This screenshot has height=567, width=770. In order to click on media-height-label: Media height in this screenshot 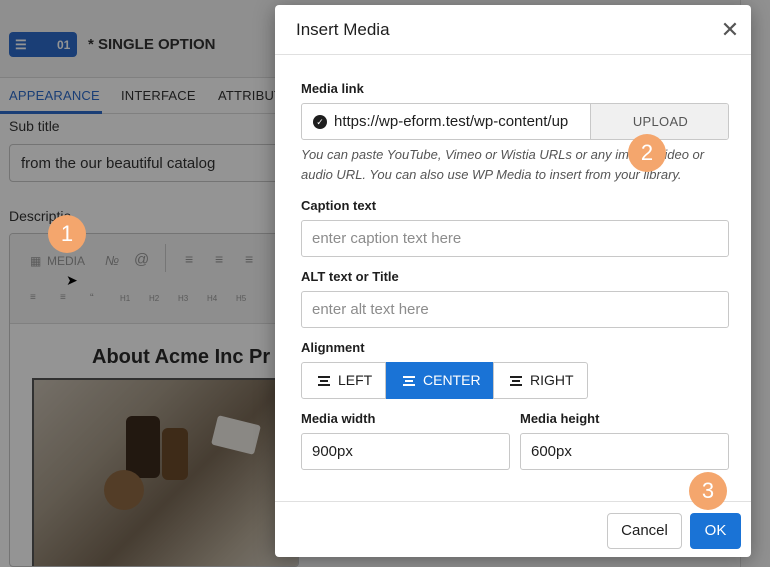, I will do `click(560, 418)`.